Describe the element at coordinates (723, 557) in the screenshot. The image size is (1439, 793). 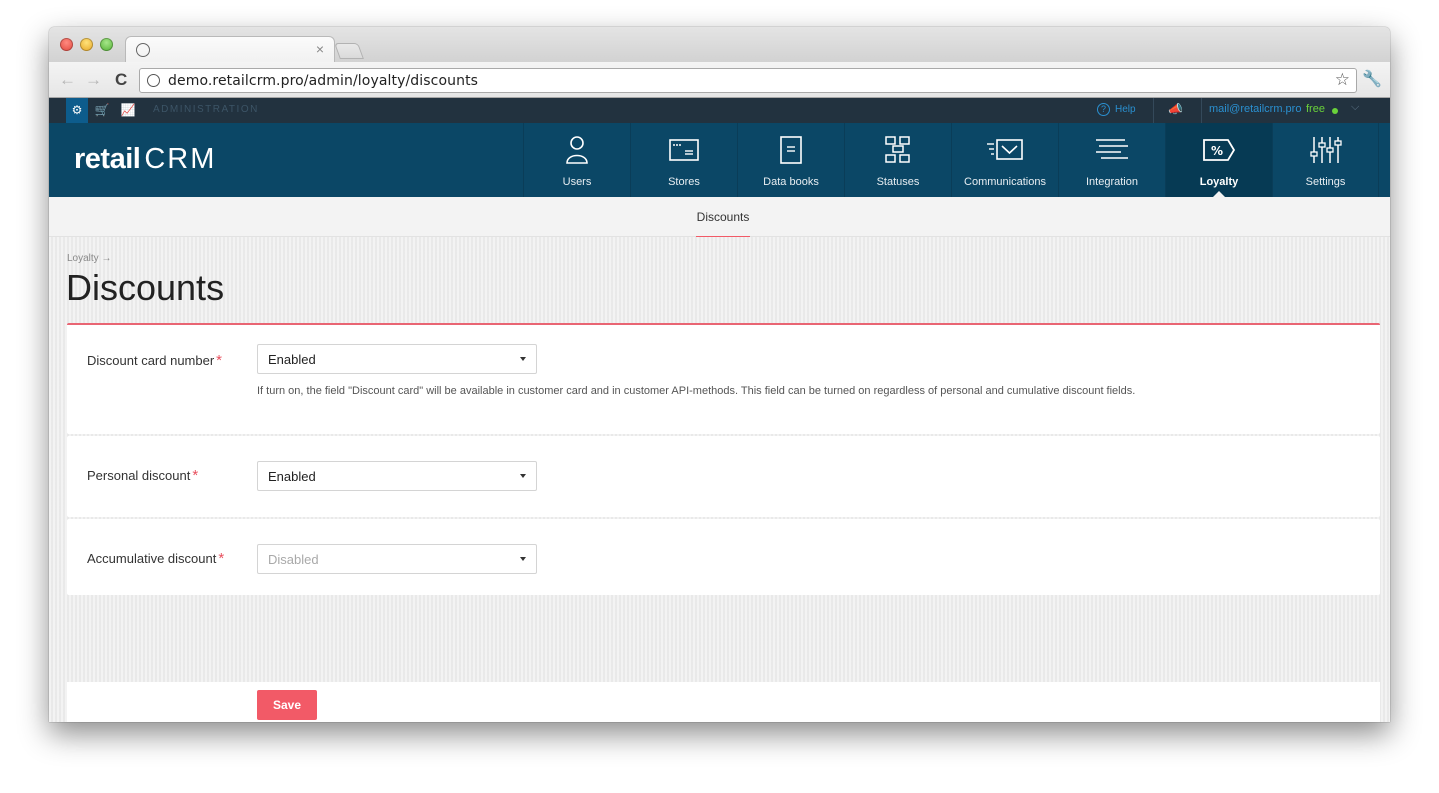
I see `accumulative-discount-section: Accumulative discount * Disabled` at that location.